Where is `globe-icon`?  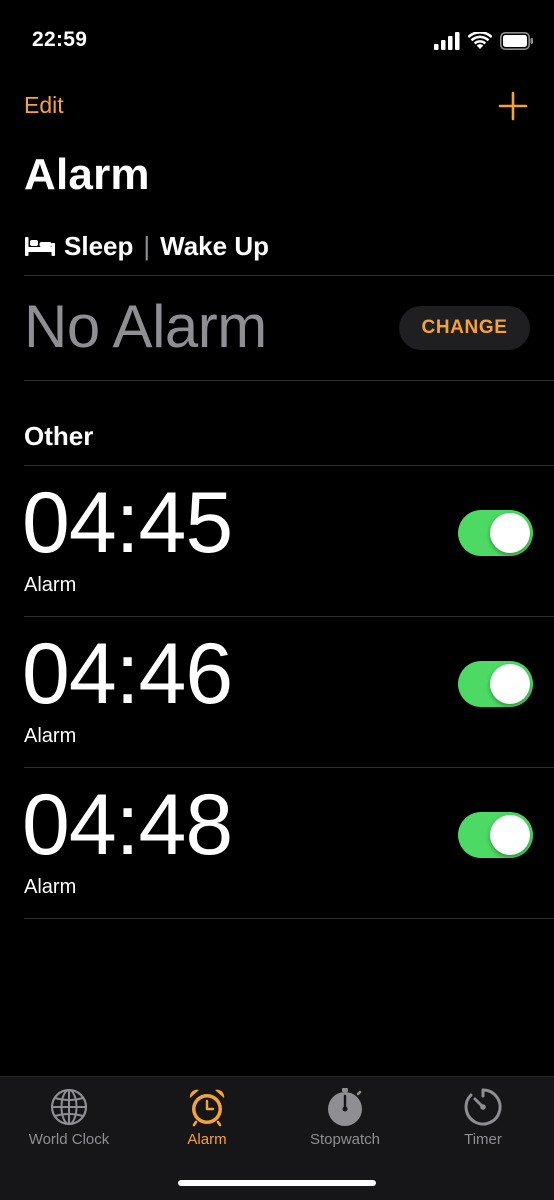
globe-icon is located at coordinates (69, 1107).